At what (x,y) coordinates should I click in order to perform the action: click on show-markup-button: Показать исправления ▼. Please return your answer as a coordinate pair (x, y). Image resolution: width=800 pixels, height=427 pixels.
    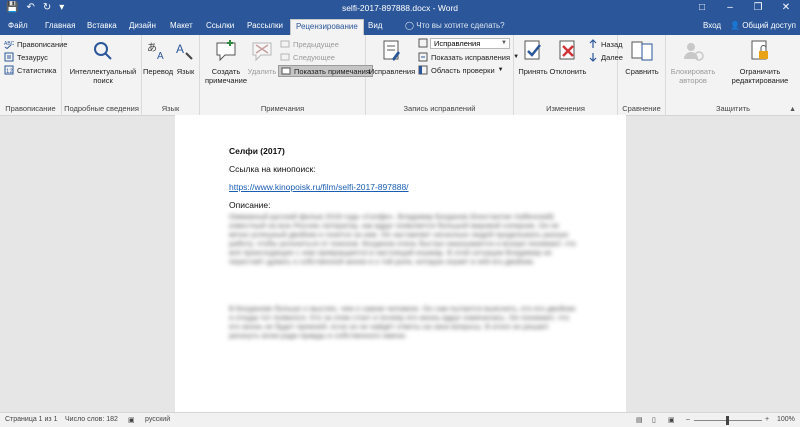
    Looking at the image, I should click on (468, 57).